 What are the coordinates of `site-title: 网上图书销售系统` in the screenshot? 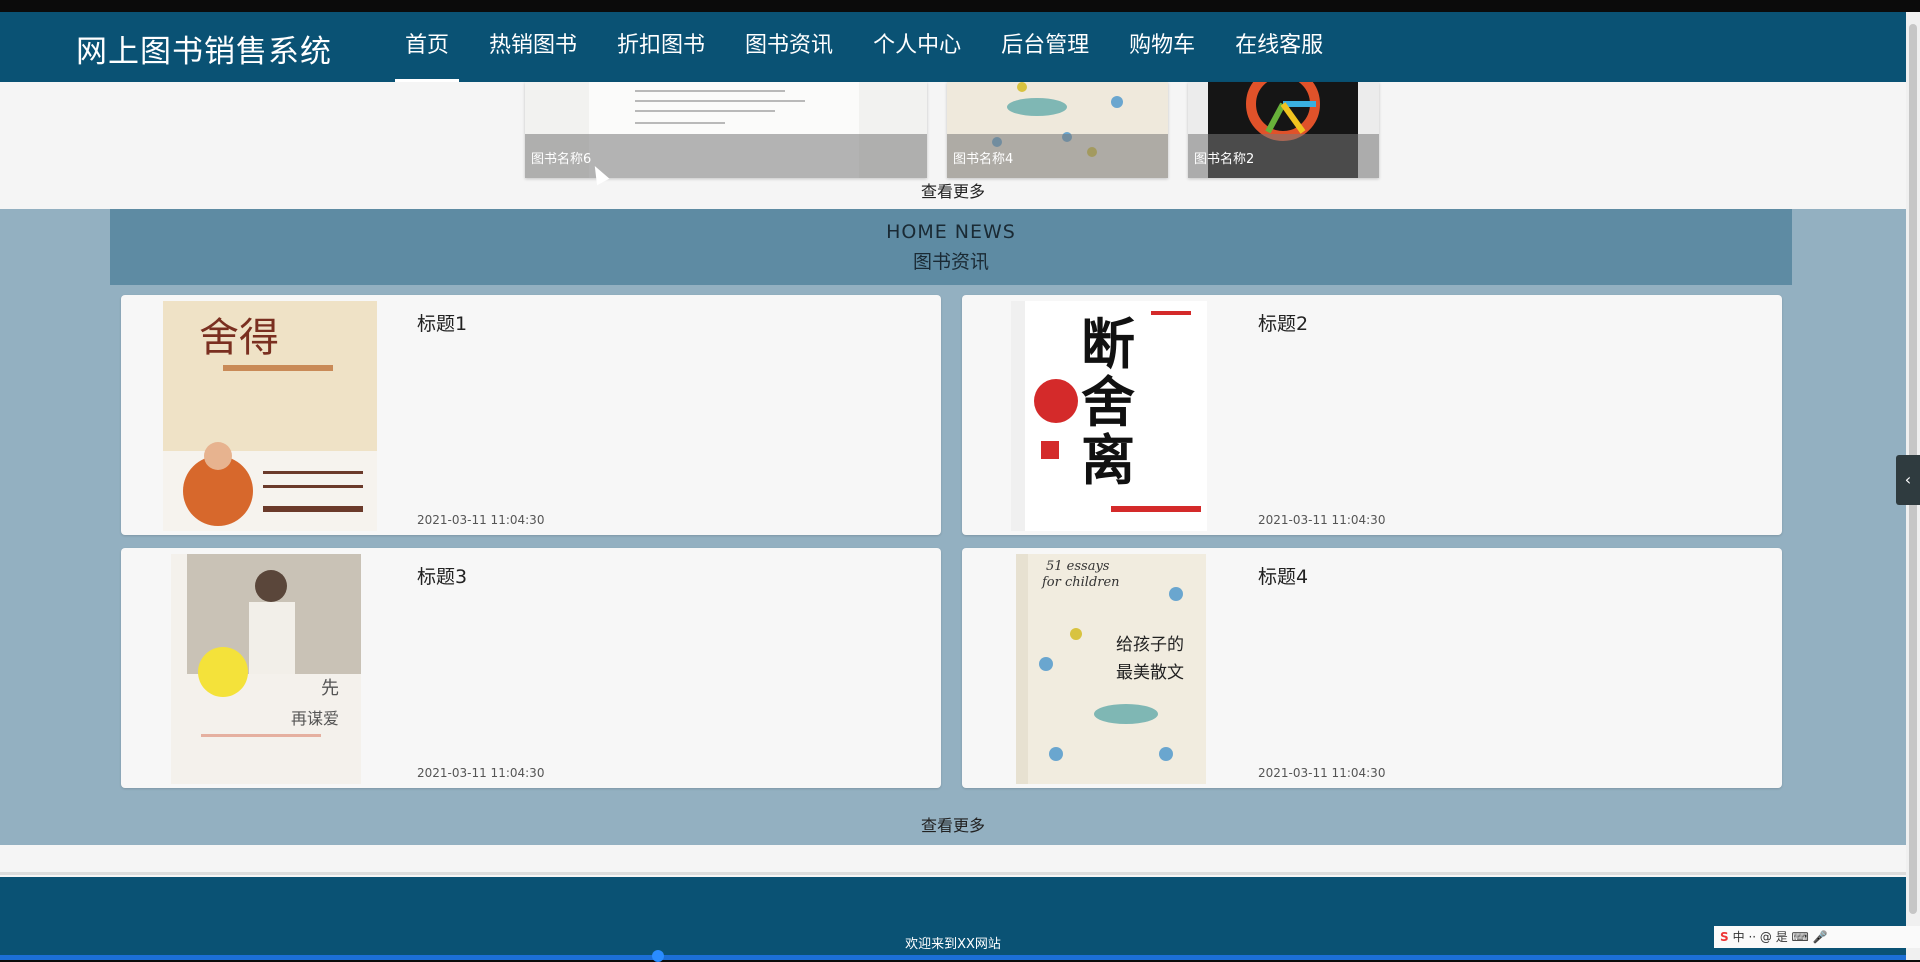 It's located at (204, 48).